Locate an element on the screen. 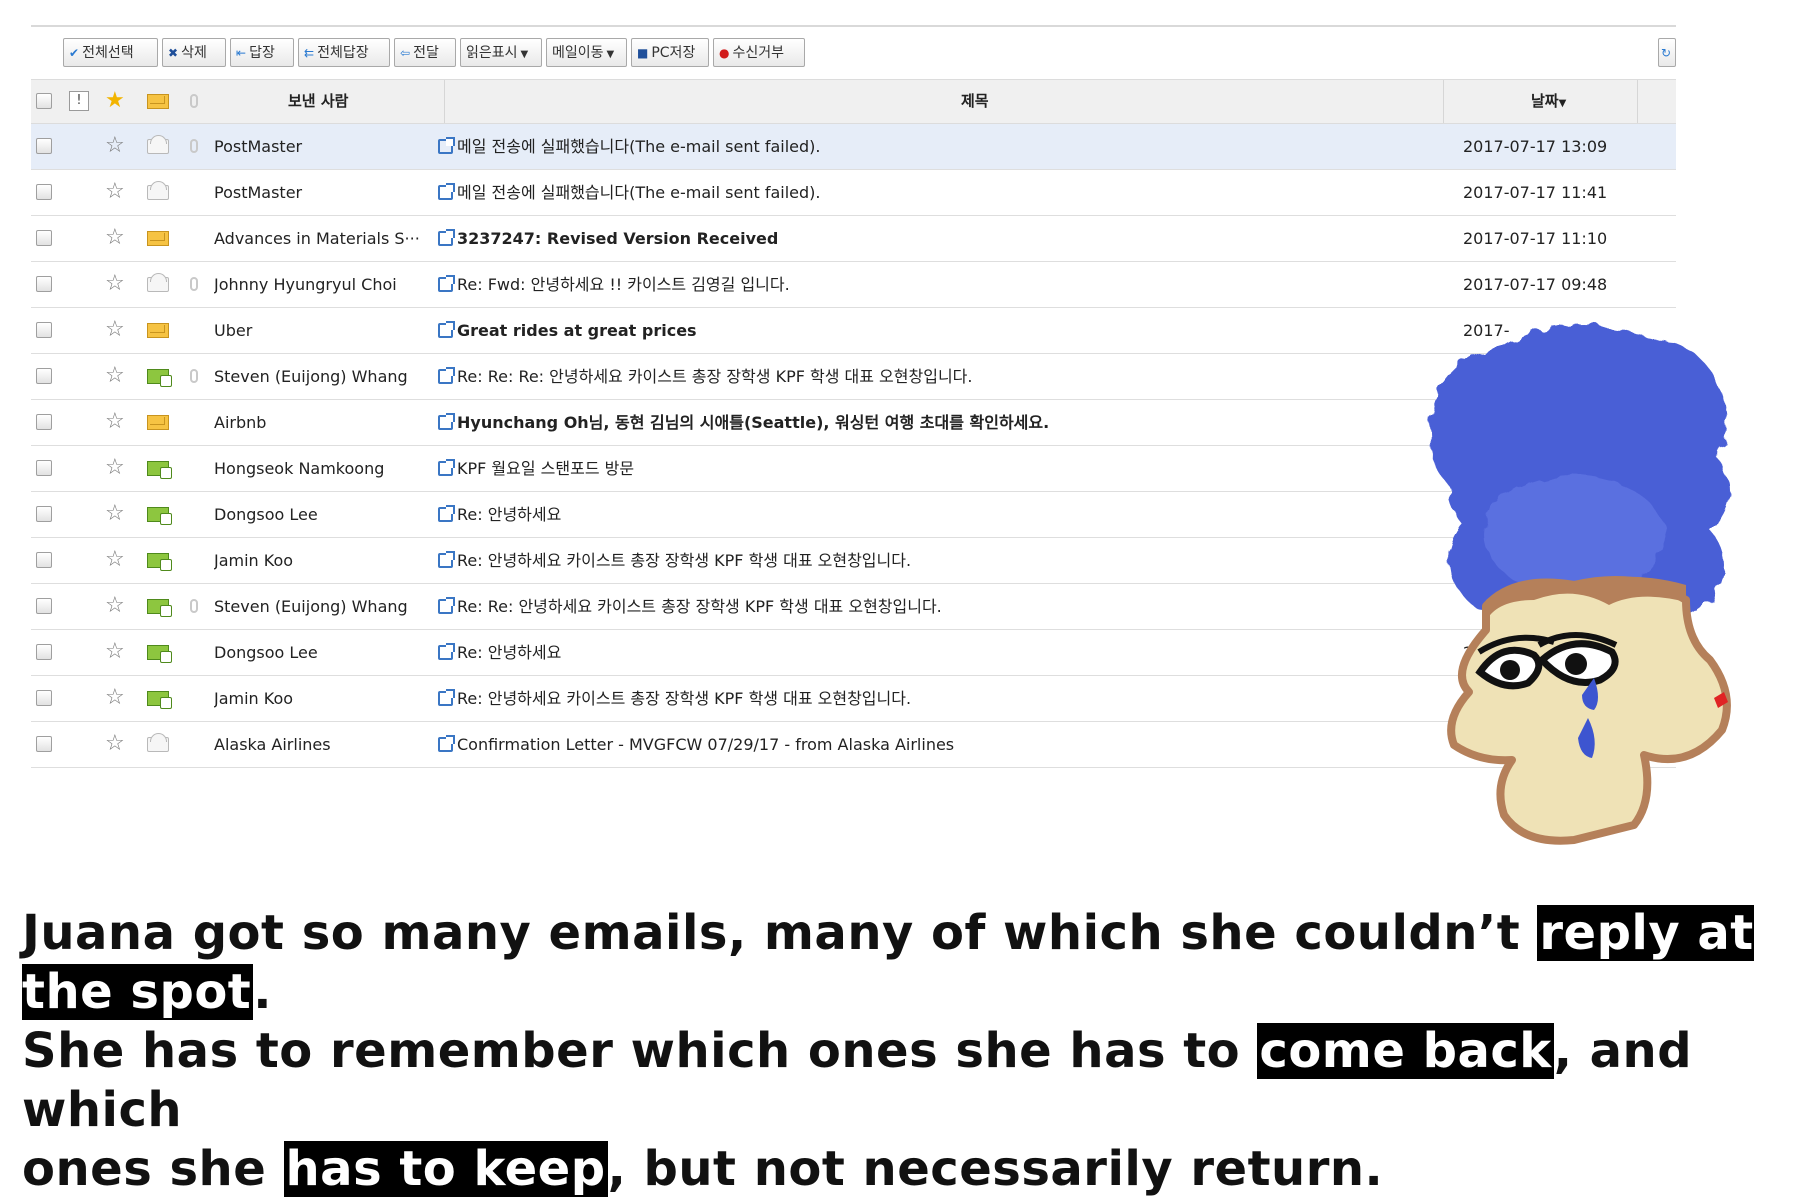 The width and height of the screenshot is (1800, 1199). forward-button: ⇦ 전달 is located at coordinates (425, 52).